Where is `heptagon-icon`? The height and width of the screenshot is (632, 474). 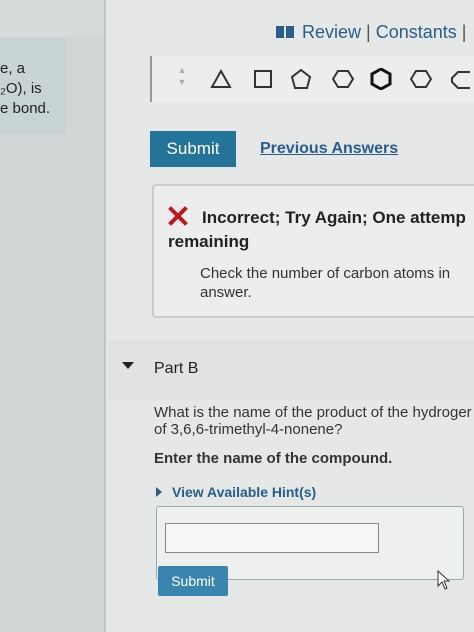 heptagon-icon is located at coordinates (421, 79).